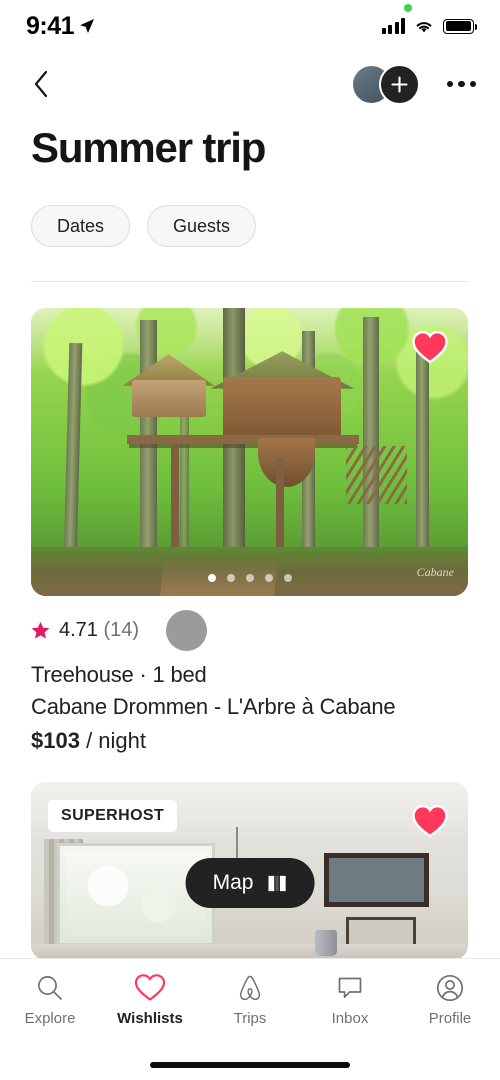 This screenshot has height=1080, width=500. Describe the element at coordinates (87, 26) in the screenshot. I see `location-arrow-icon` at that location.